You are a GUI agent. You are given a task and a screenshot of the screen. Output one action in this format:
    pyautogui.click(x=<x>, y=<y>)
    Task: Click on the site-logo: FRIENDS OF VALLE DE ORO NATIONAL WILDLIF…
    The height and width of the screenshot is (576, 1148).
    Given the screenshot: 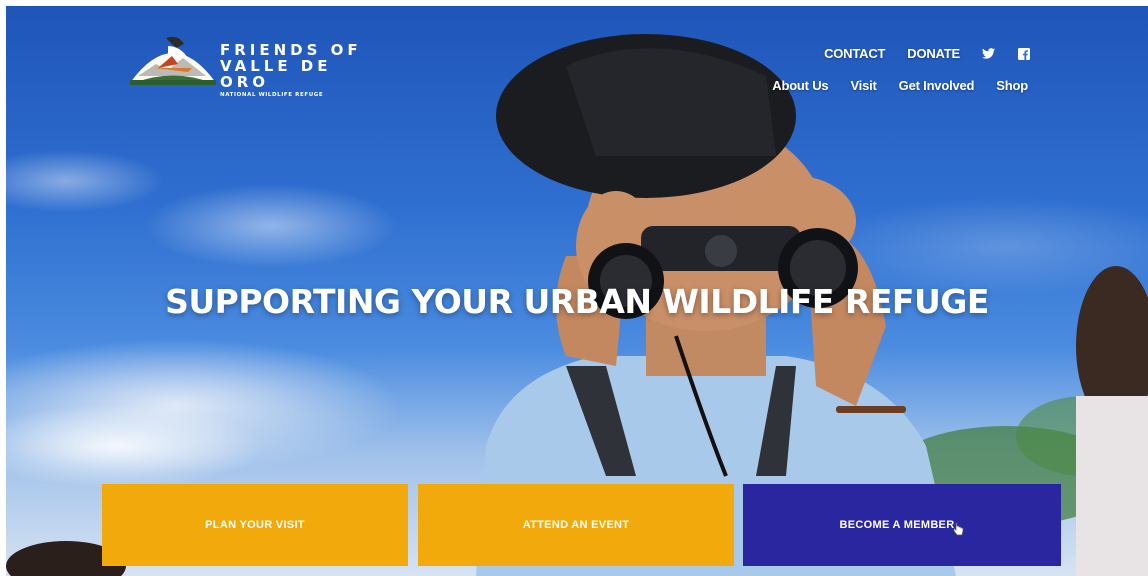 What is the action you would take?
    pyautogui.click(x=253, y=63)
    